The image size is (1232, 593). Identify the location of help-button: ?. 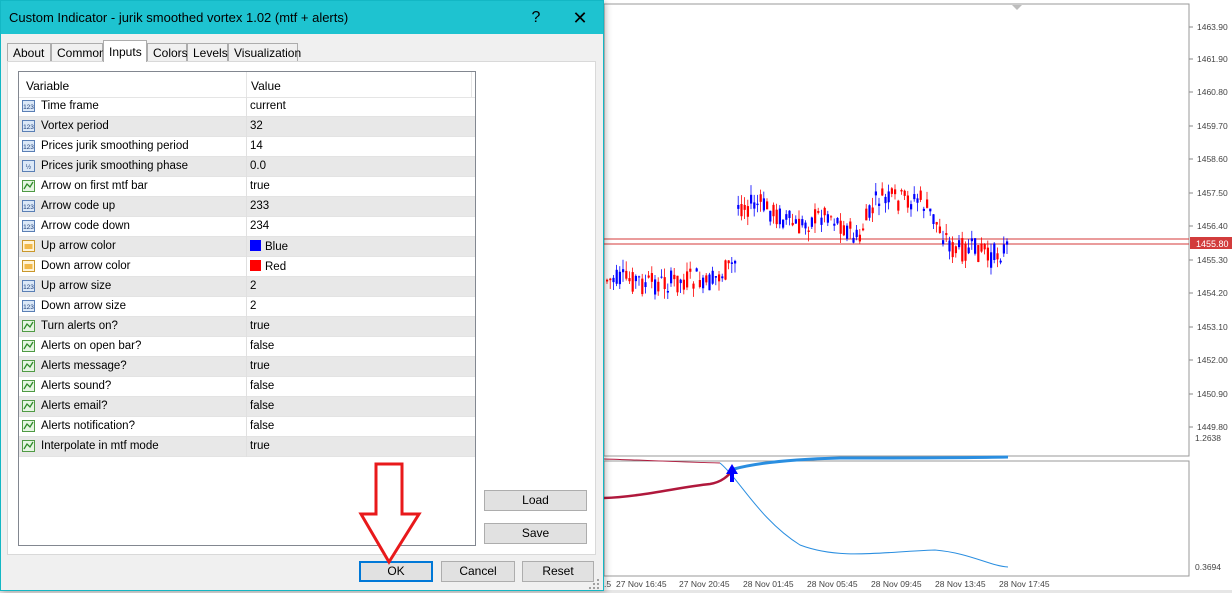
(536, 18).